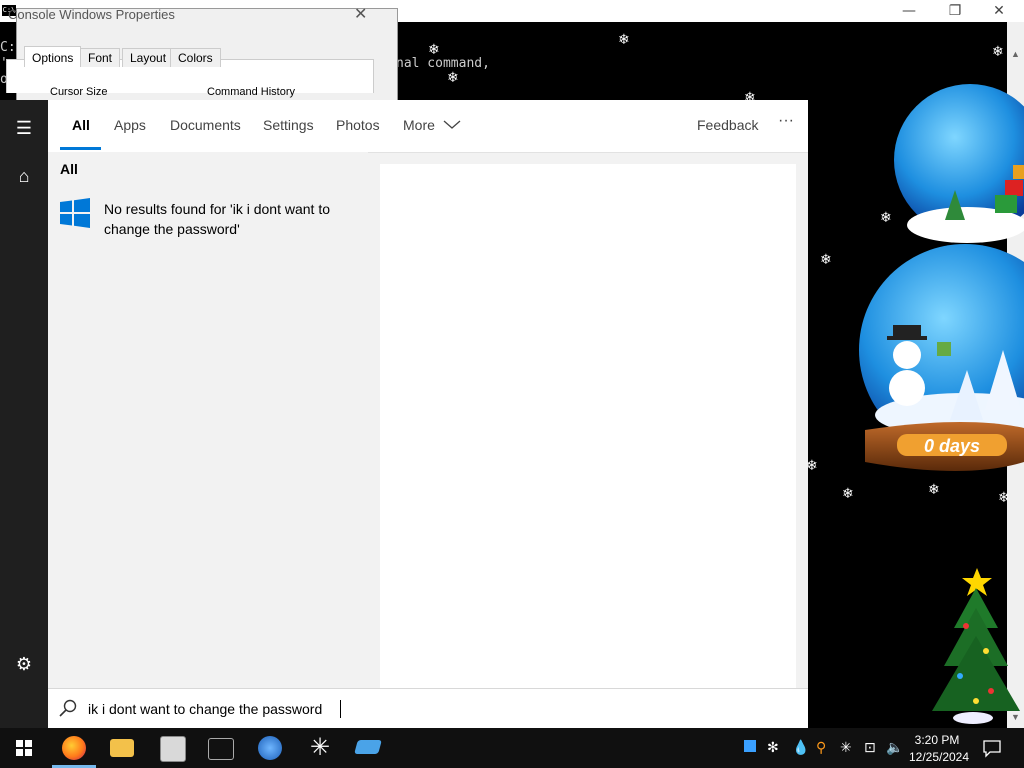  What do you see at coordinates (195, 57) in the screenshot?
I see `tab-colors: Colors` at bounding box center [195, 57].